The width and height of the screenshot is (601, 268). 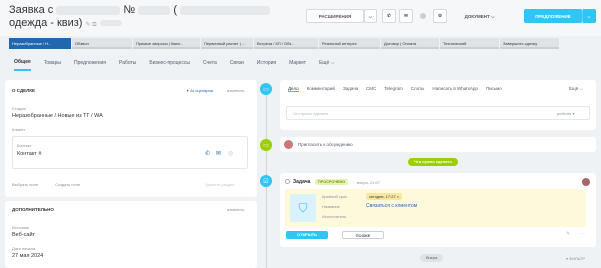 What do you see at coordinates (218, 153) in the screenshot?
I see `contact-mail-icon: ✉` at bounding box center [218, 153].